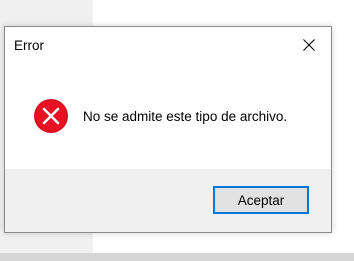 The height and width of the screenshot is (261, 354). I want to click on background-scrollbar, so click(177, 257).